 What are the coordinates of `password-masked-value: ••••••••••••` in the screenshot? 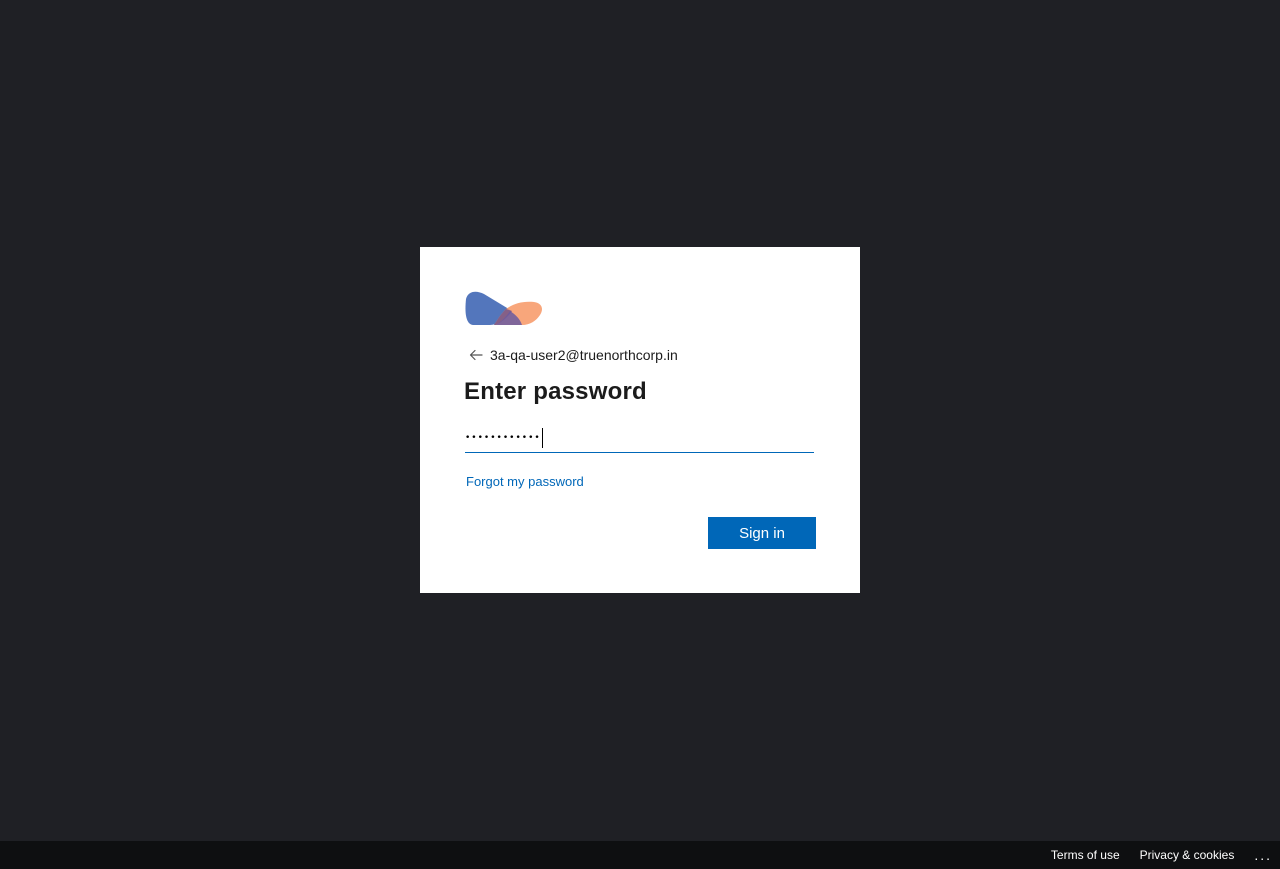 It's located at (503, 437).